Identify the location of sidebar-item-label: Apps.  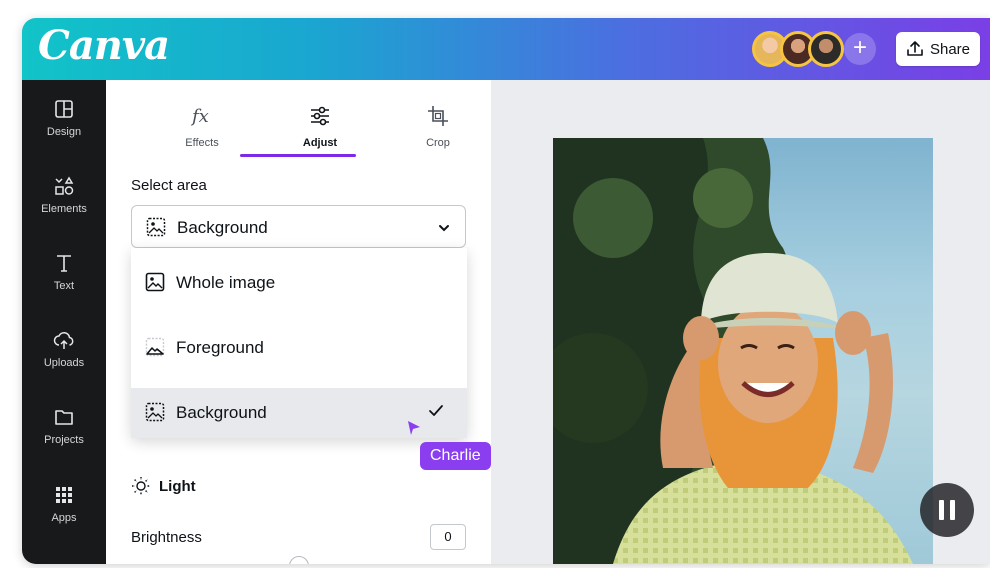
(64, 518).